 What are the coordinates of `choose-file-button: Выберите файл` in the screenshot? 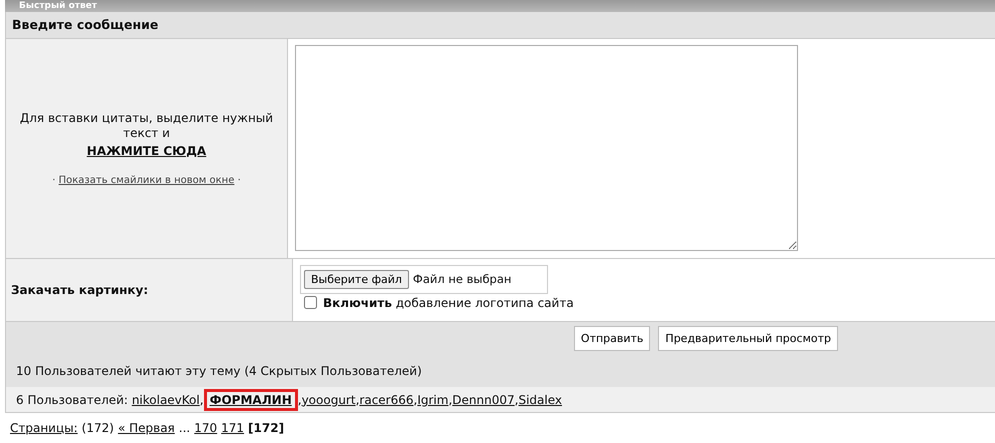 It's located at (356, 279).